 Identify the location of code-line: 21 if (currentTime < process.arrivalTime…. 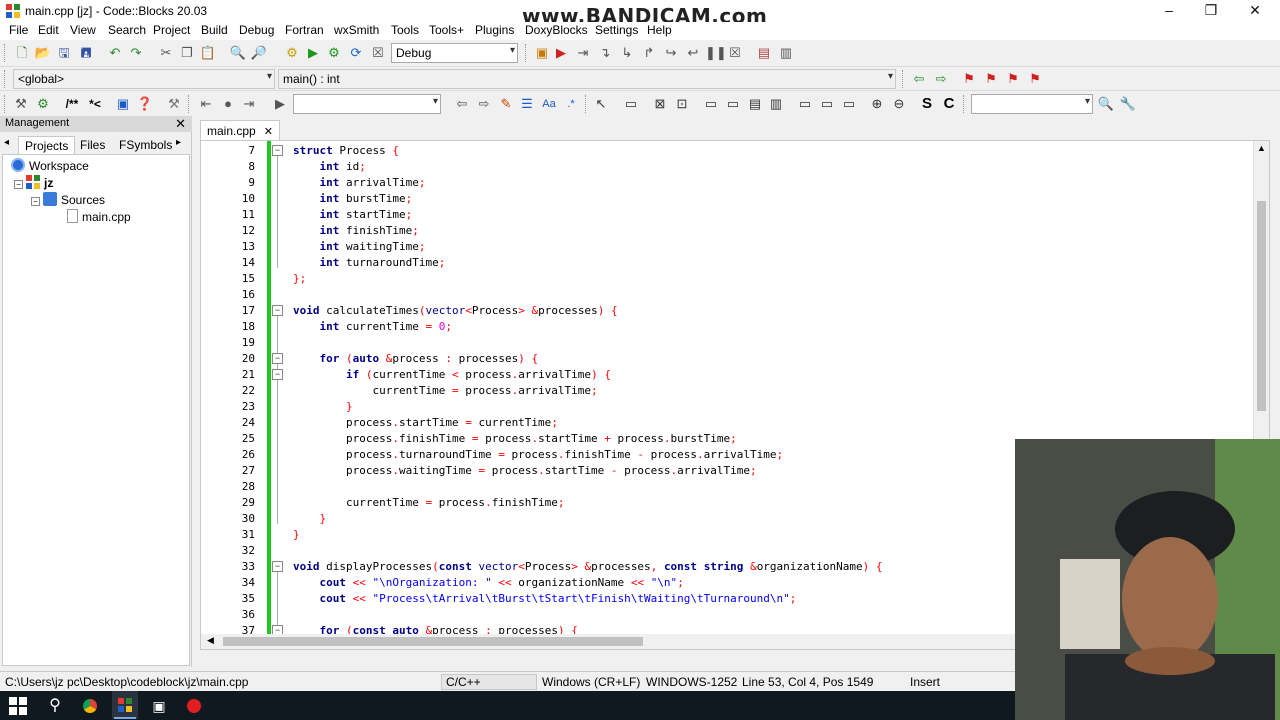
(726, 375).